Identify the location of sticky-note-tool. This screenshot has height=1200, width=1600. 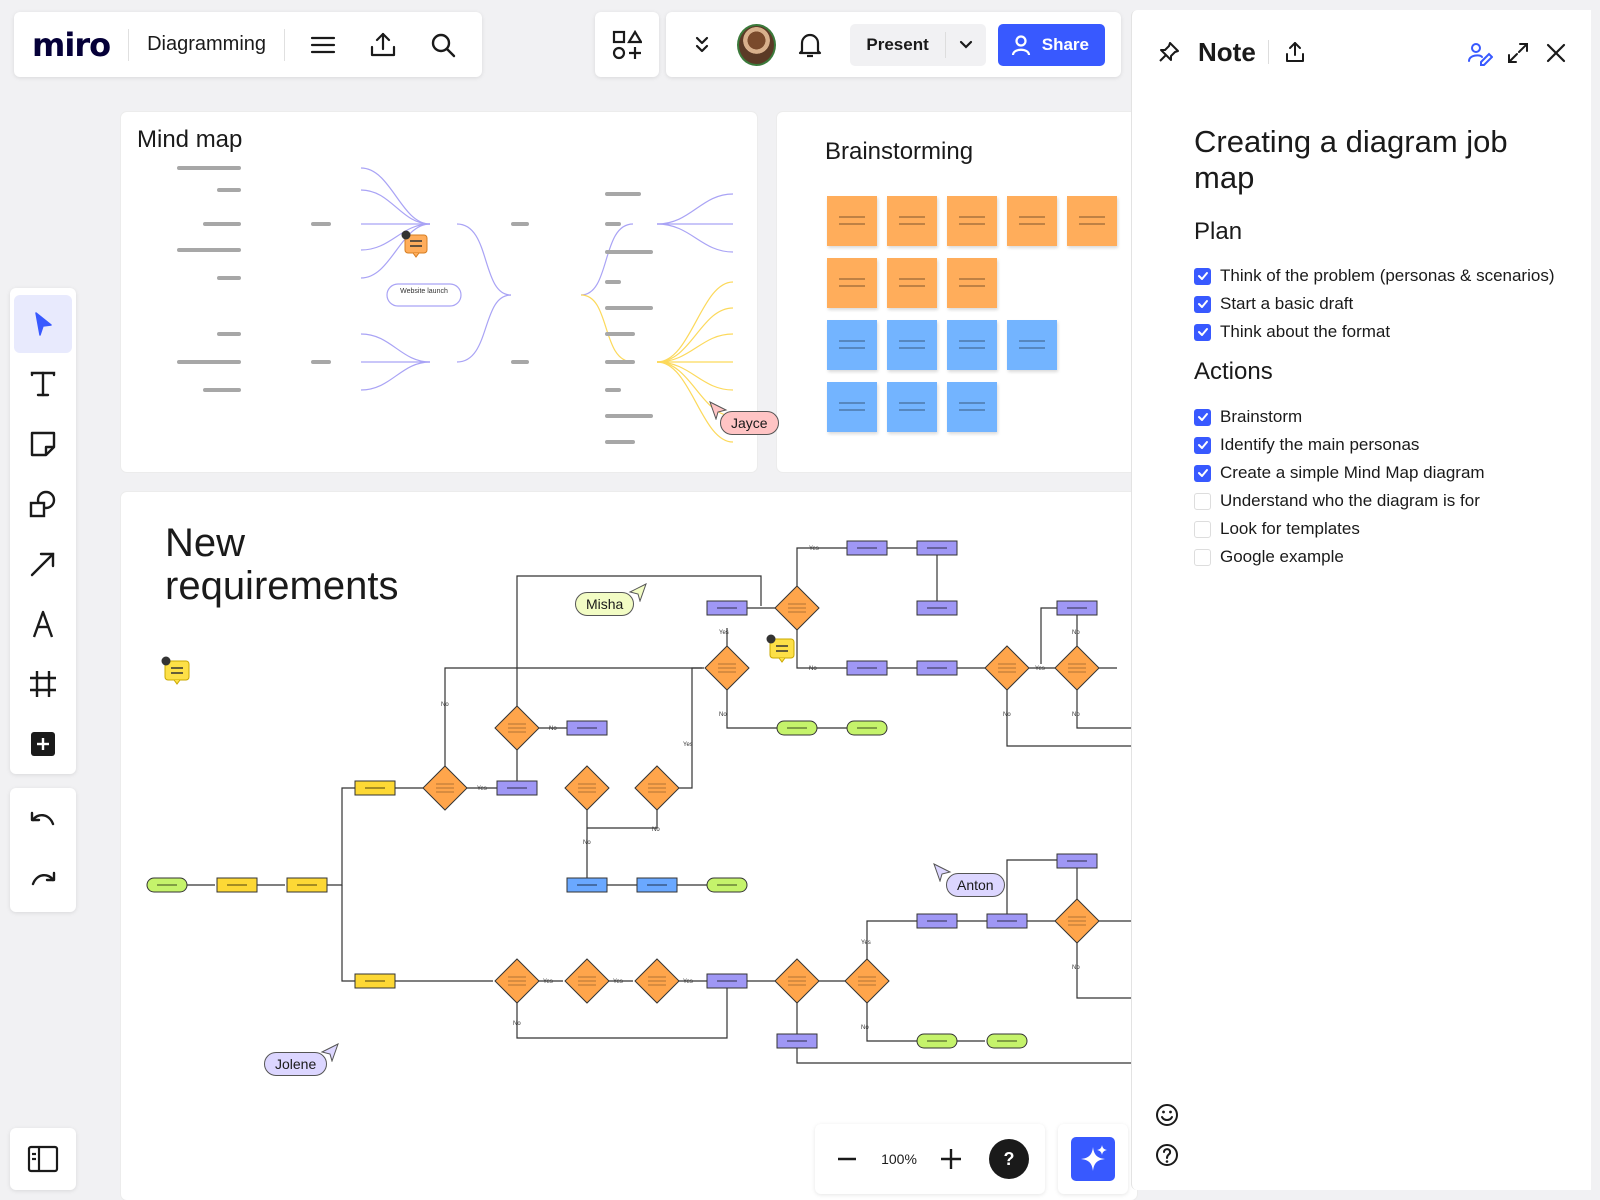
(43, 444).